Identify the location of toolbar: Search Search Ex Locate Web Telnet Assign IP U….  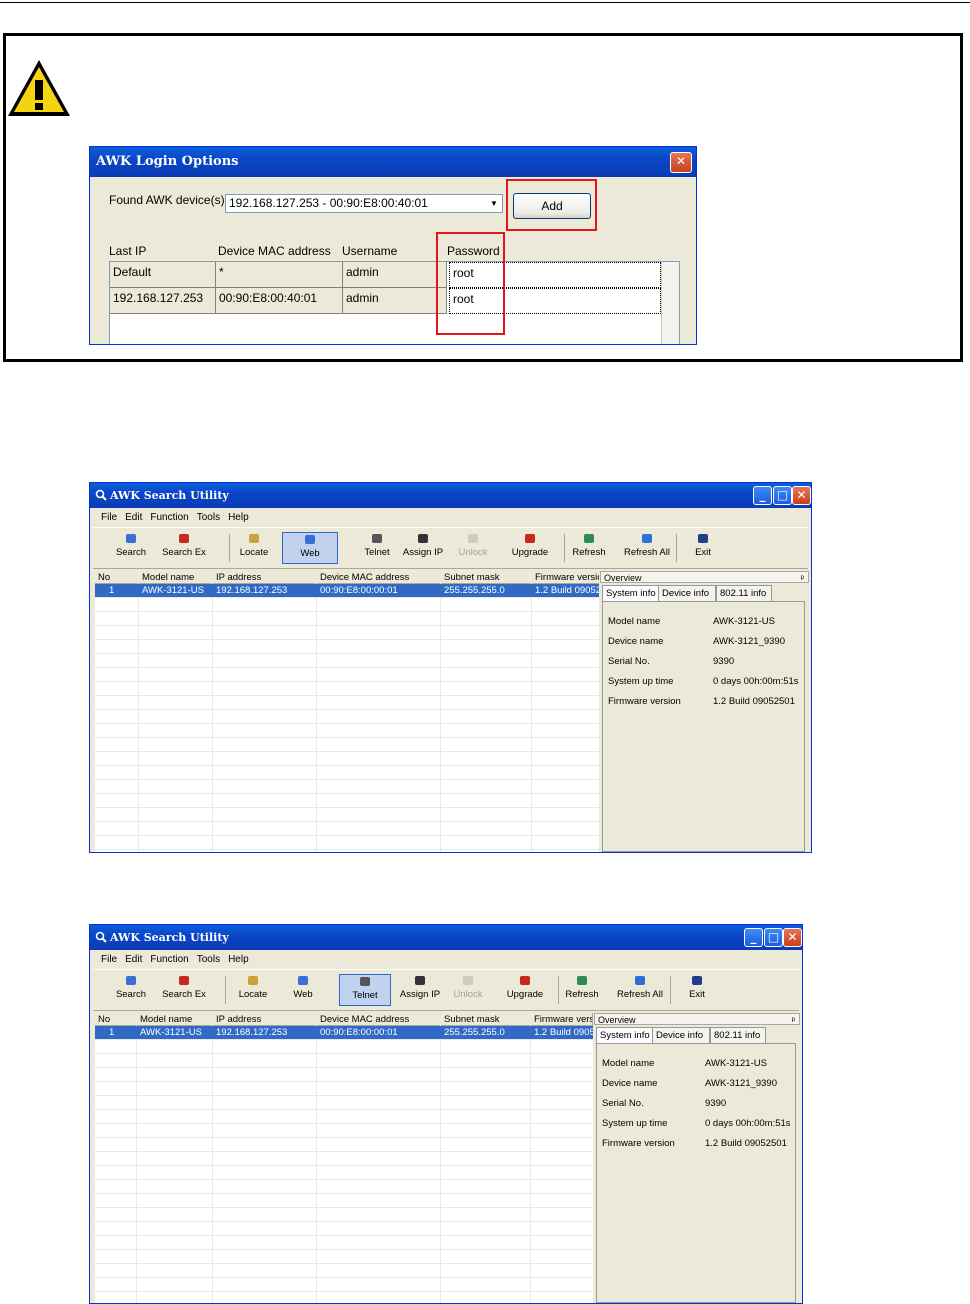
(446, 990).